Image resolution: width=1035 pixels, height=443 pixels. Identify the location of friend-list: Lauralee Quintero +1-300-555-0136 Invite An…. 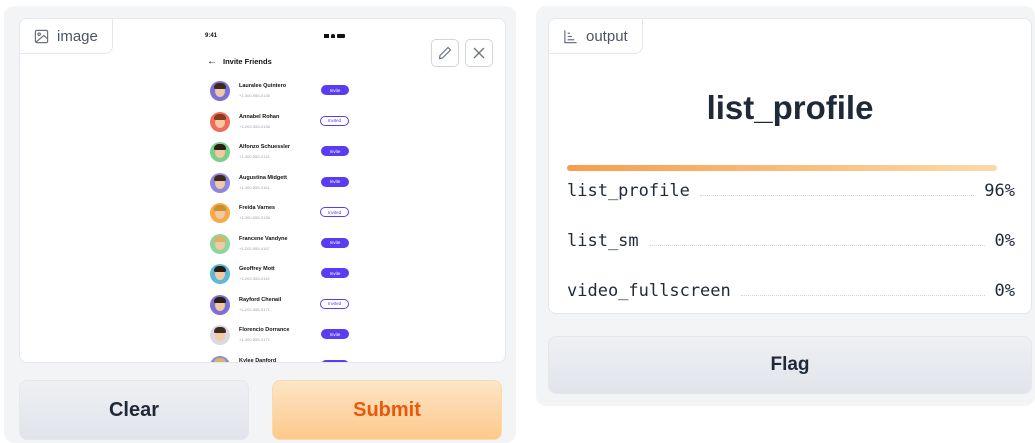
(280, 222).